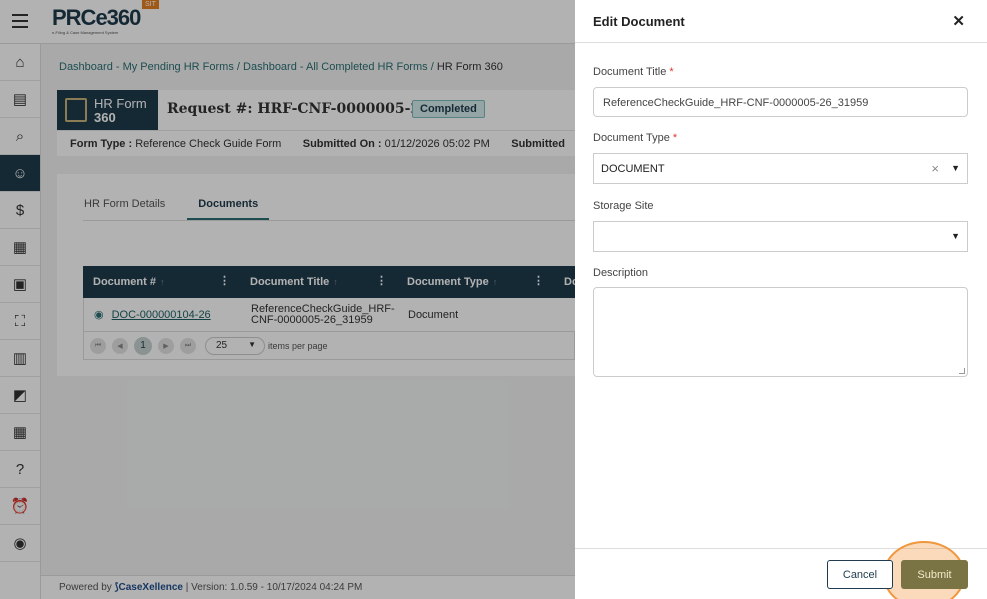  Describe the element at coordinates (935, 168) in the screenshot. I see `clear-icon: ×` at that location.